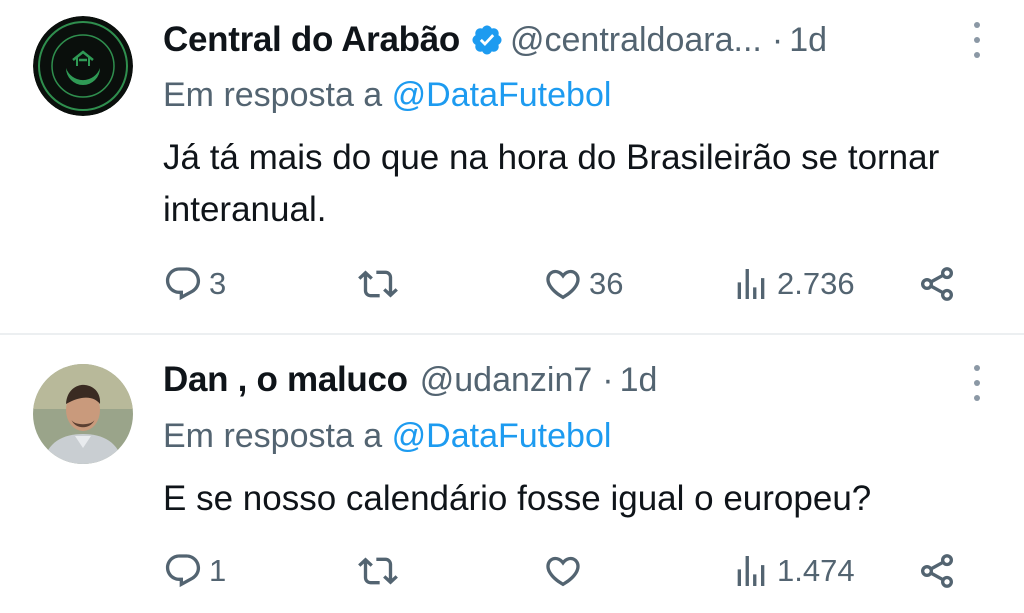 Image resolution: width=1024 pixels, height=613 pixels. Describe the element at coordinates (606, 283) in the screenshot. I see `like-count: 36` at that location.